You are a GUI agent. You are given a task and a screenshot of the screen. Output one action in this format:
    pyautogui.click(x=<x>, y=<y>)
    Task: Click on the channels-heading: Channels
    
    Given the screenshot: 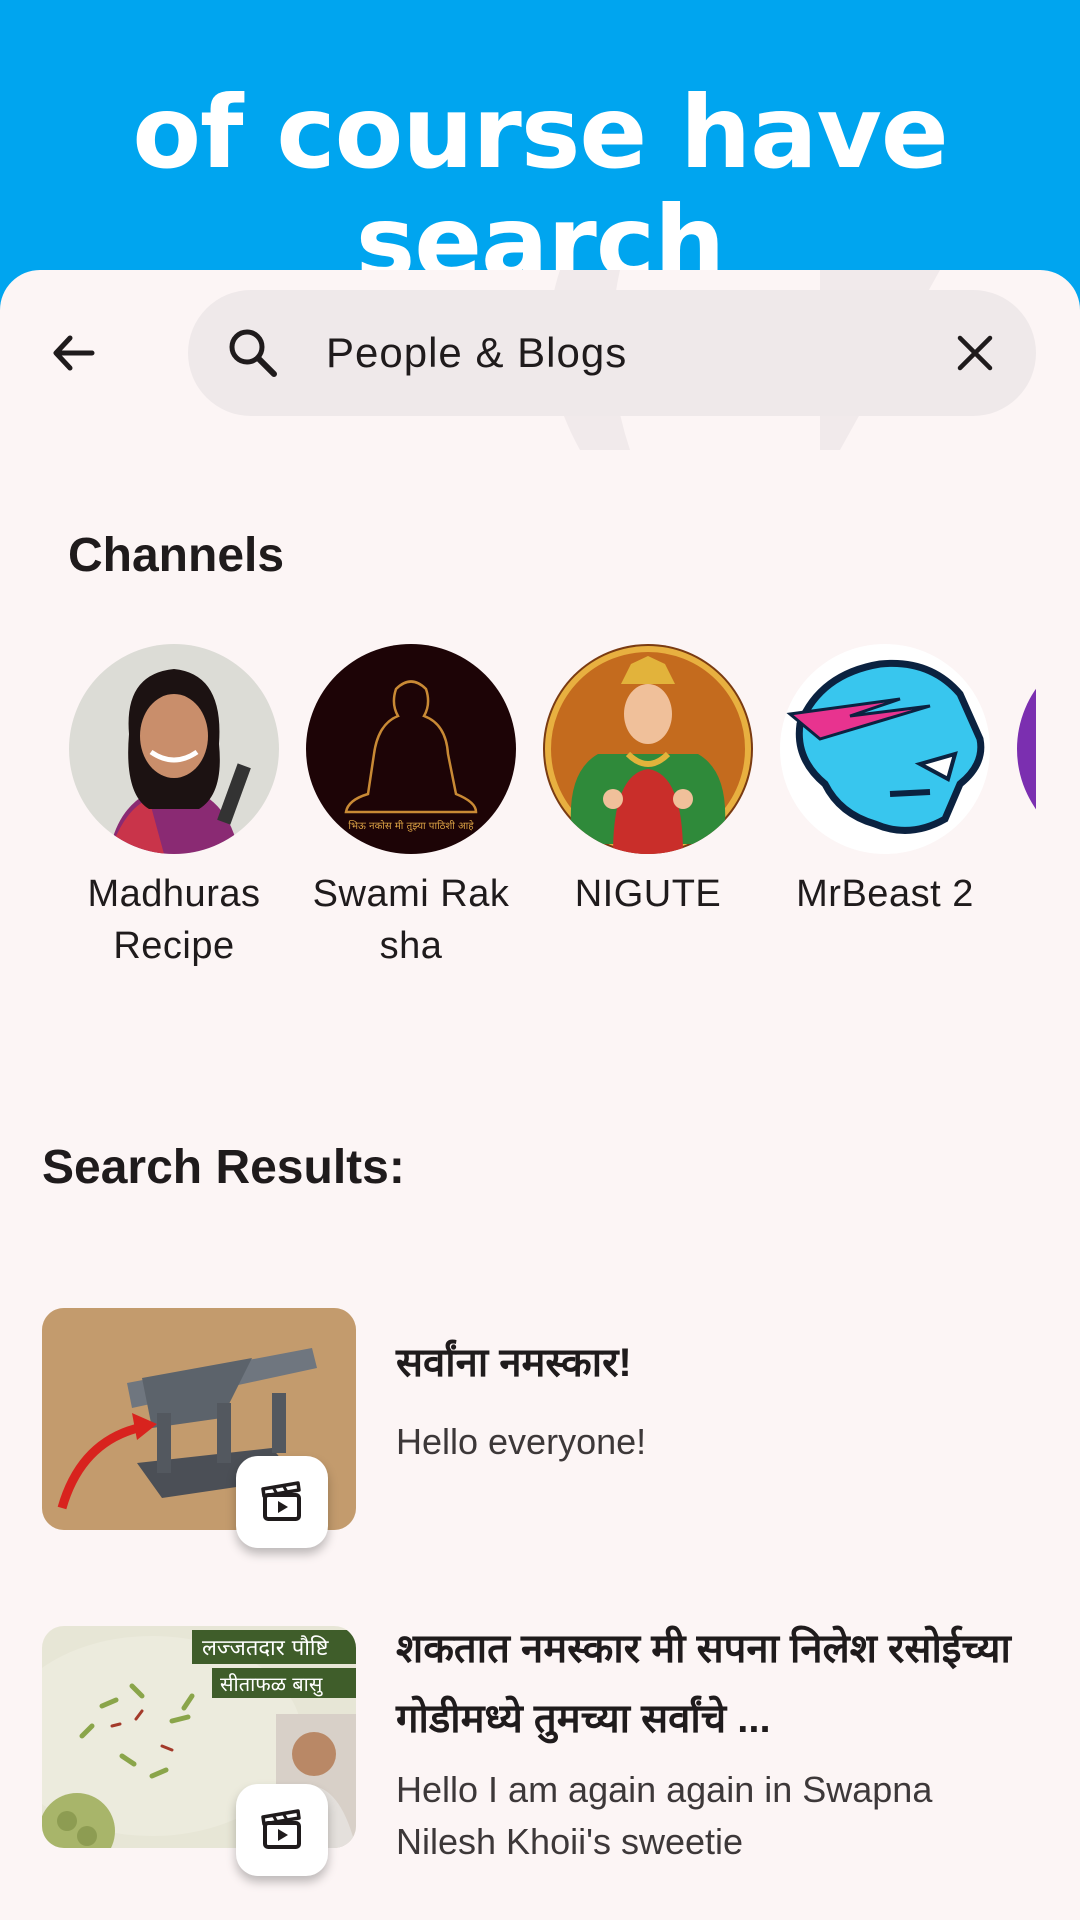 What is the action you would take?
    pyautogui.click(x=176, y=555)
    